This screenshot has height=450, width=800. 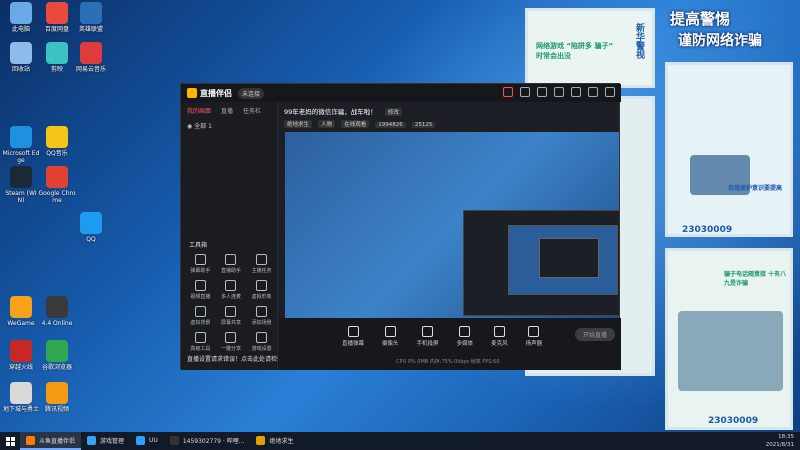 I want to click on gift-icon, so click(x=508, y=92).